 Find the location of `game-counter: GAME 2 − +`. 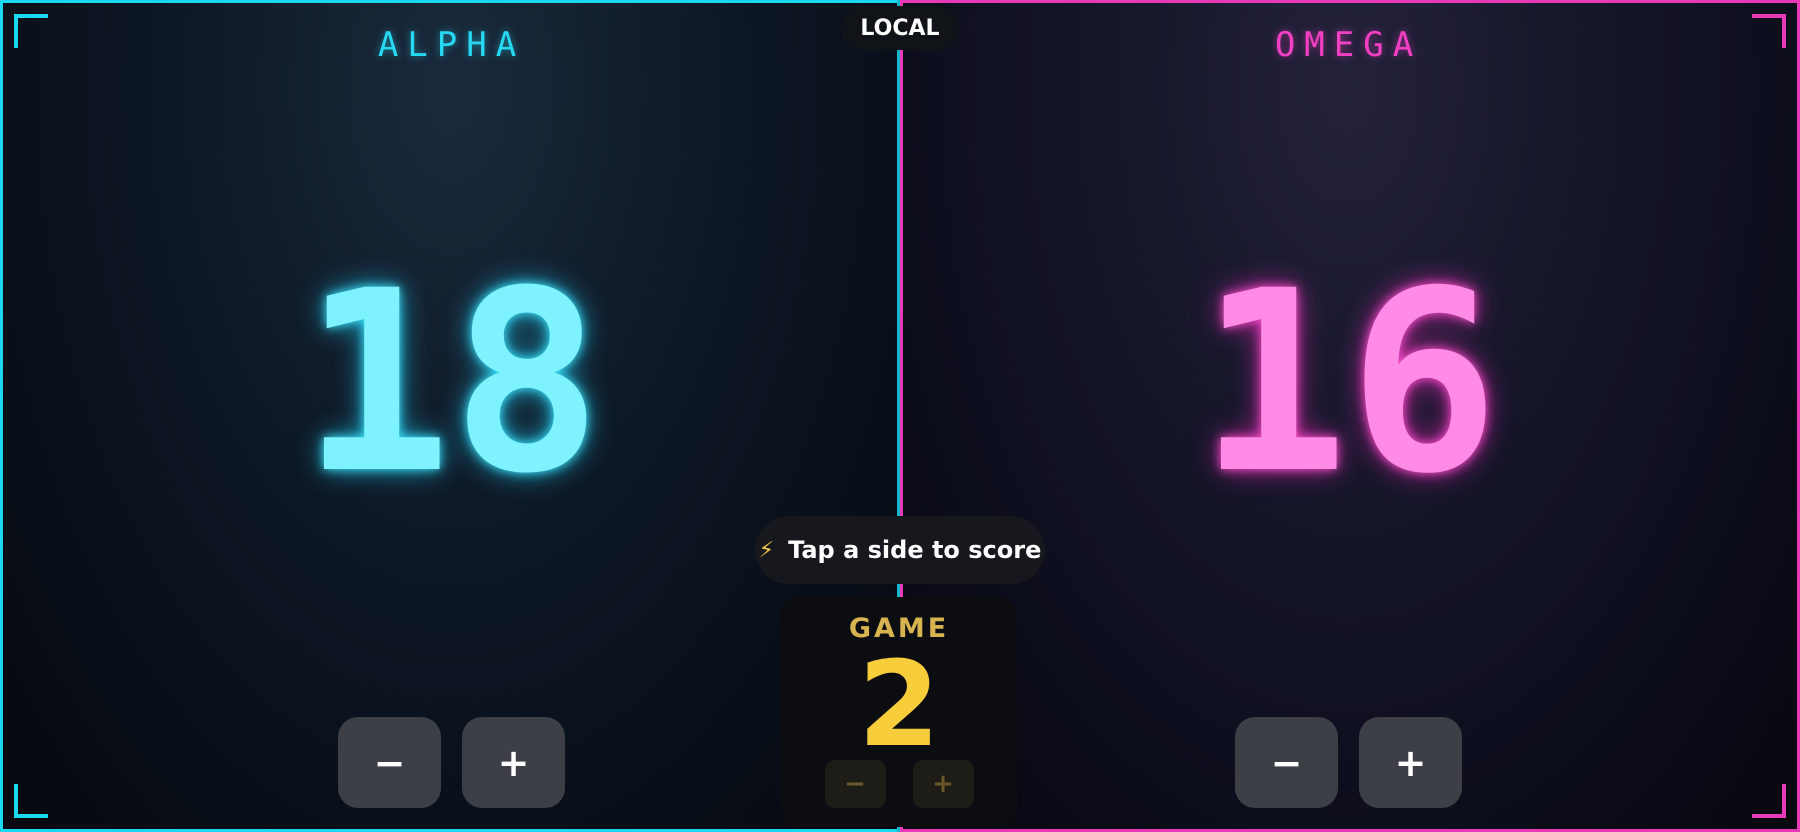

game-counter: GAME 2 − + is located at coordinates (899, 712).